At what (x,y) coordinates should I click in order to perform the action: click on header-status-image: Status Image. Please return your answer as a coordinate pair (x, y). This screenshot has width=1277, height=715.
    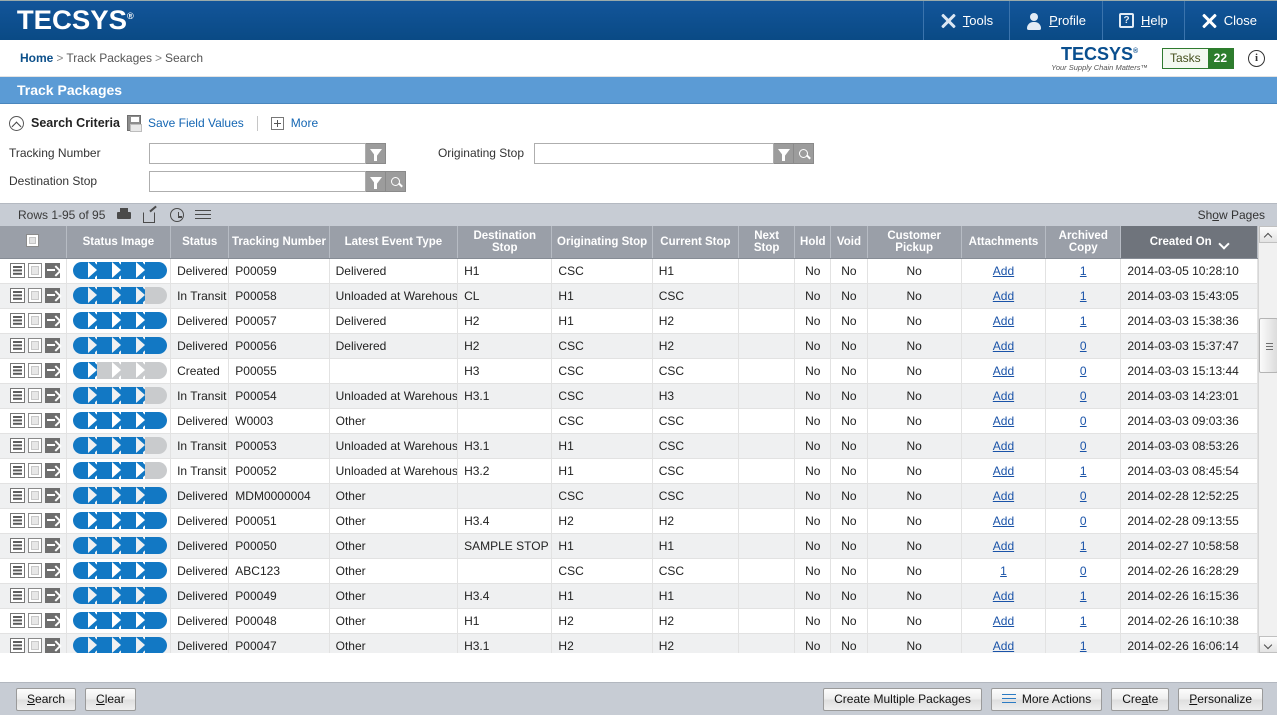
    Looking at the image, I should click on (119, 242).